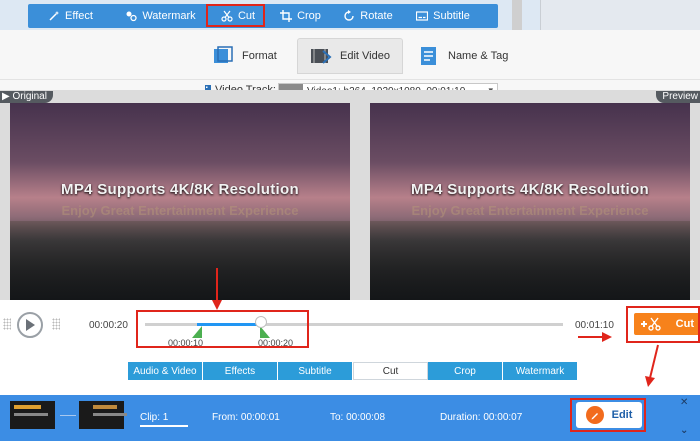 This screenshot has height=441, width=700. What do you see at coordinates (530, 189) in the screenshot?
I see `preview-caption: MP4 Supports 4K/8K Resolution` at bounding box center [530, 189].